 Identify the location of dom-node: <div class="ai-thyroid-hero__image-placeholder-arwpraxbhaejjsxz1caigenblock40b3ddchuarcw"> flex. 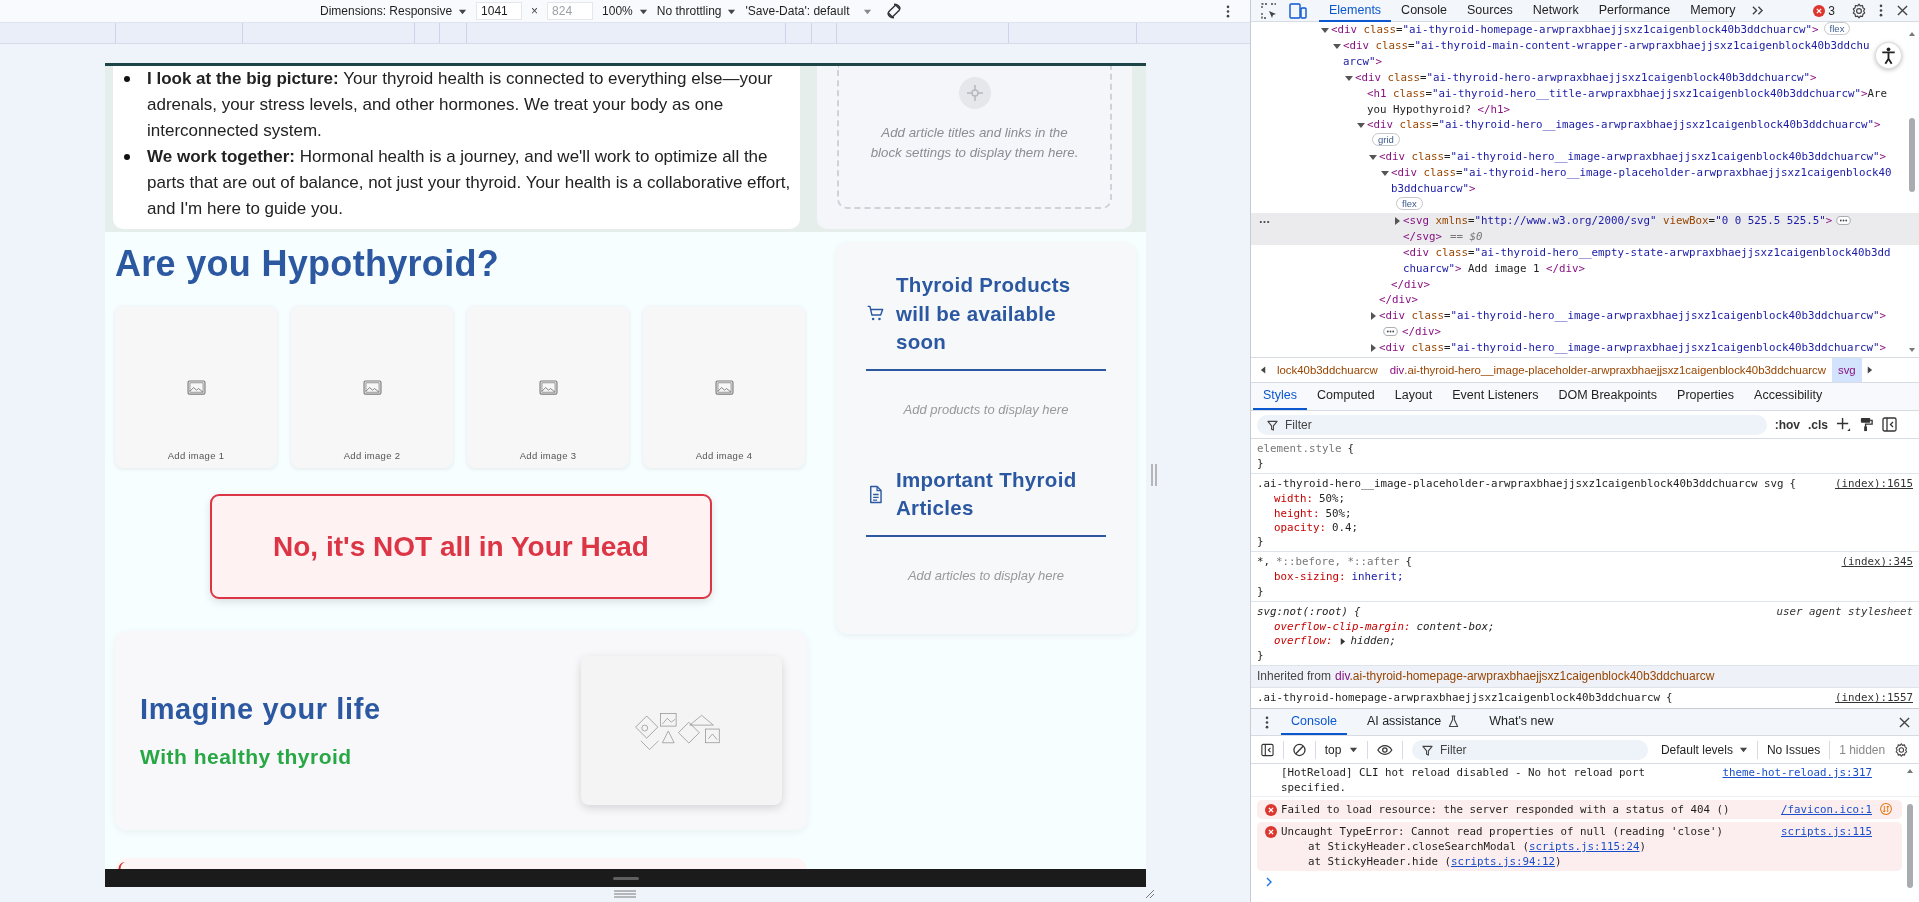
(1585, 189).